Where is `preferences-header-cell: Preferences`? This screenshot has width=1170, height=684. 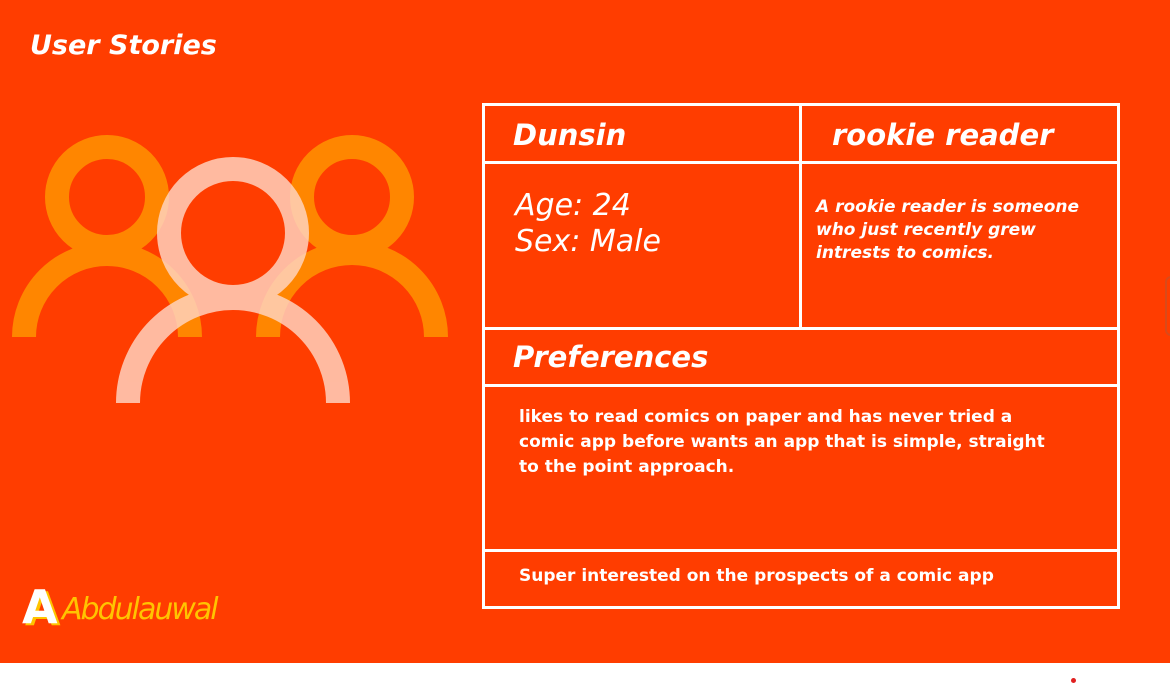
preferences-header-cell: Preferences is located at coordinates (801, 358).